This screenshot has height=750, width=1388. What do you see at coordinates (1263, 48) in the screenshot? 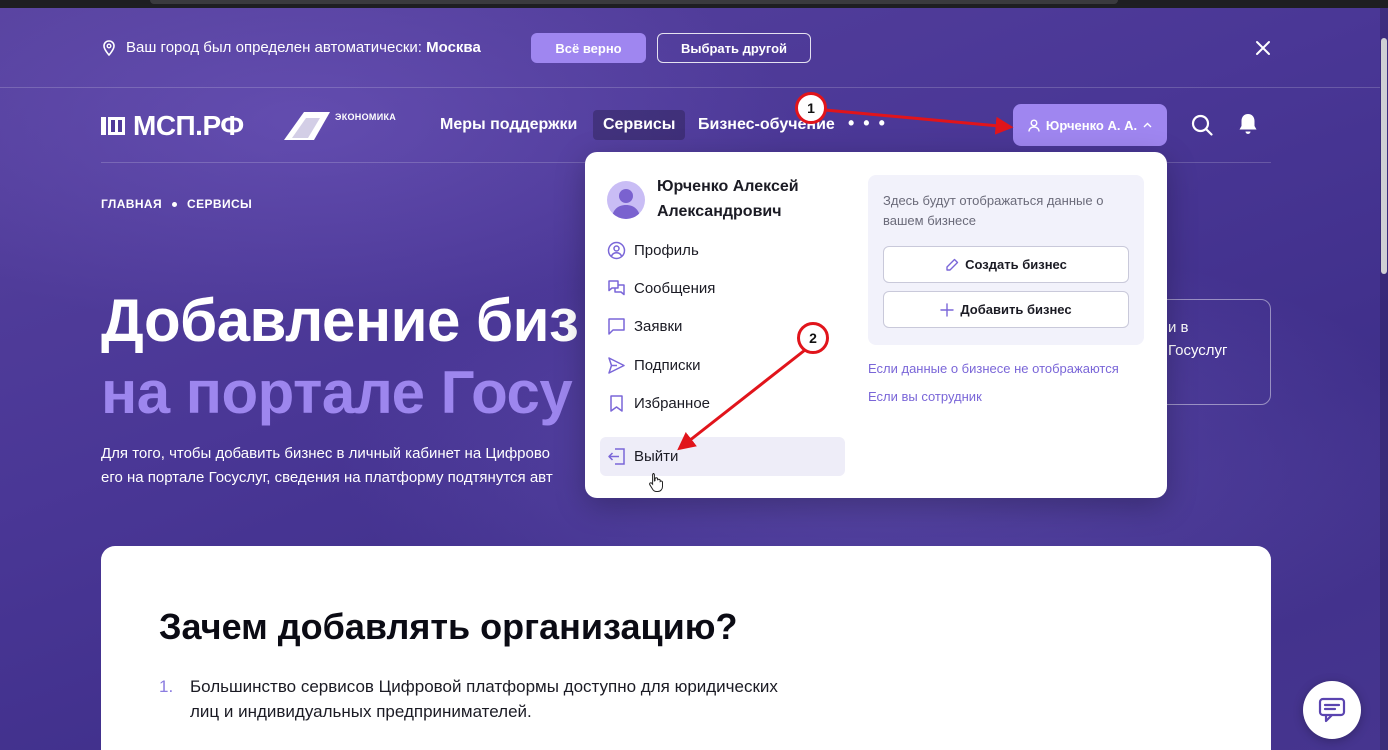
I see `close-icon` at bounding box center [1263, 48].